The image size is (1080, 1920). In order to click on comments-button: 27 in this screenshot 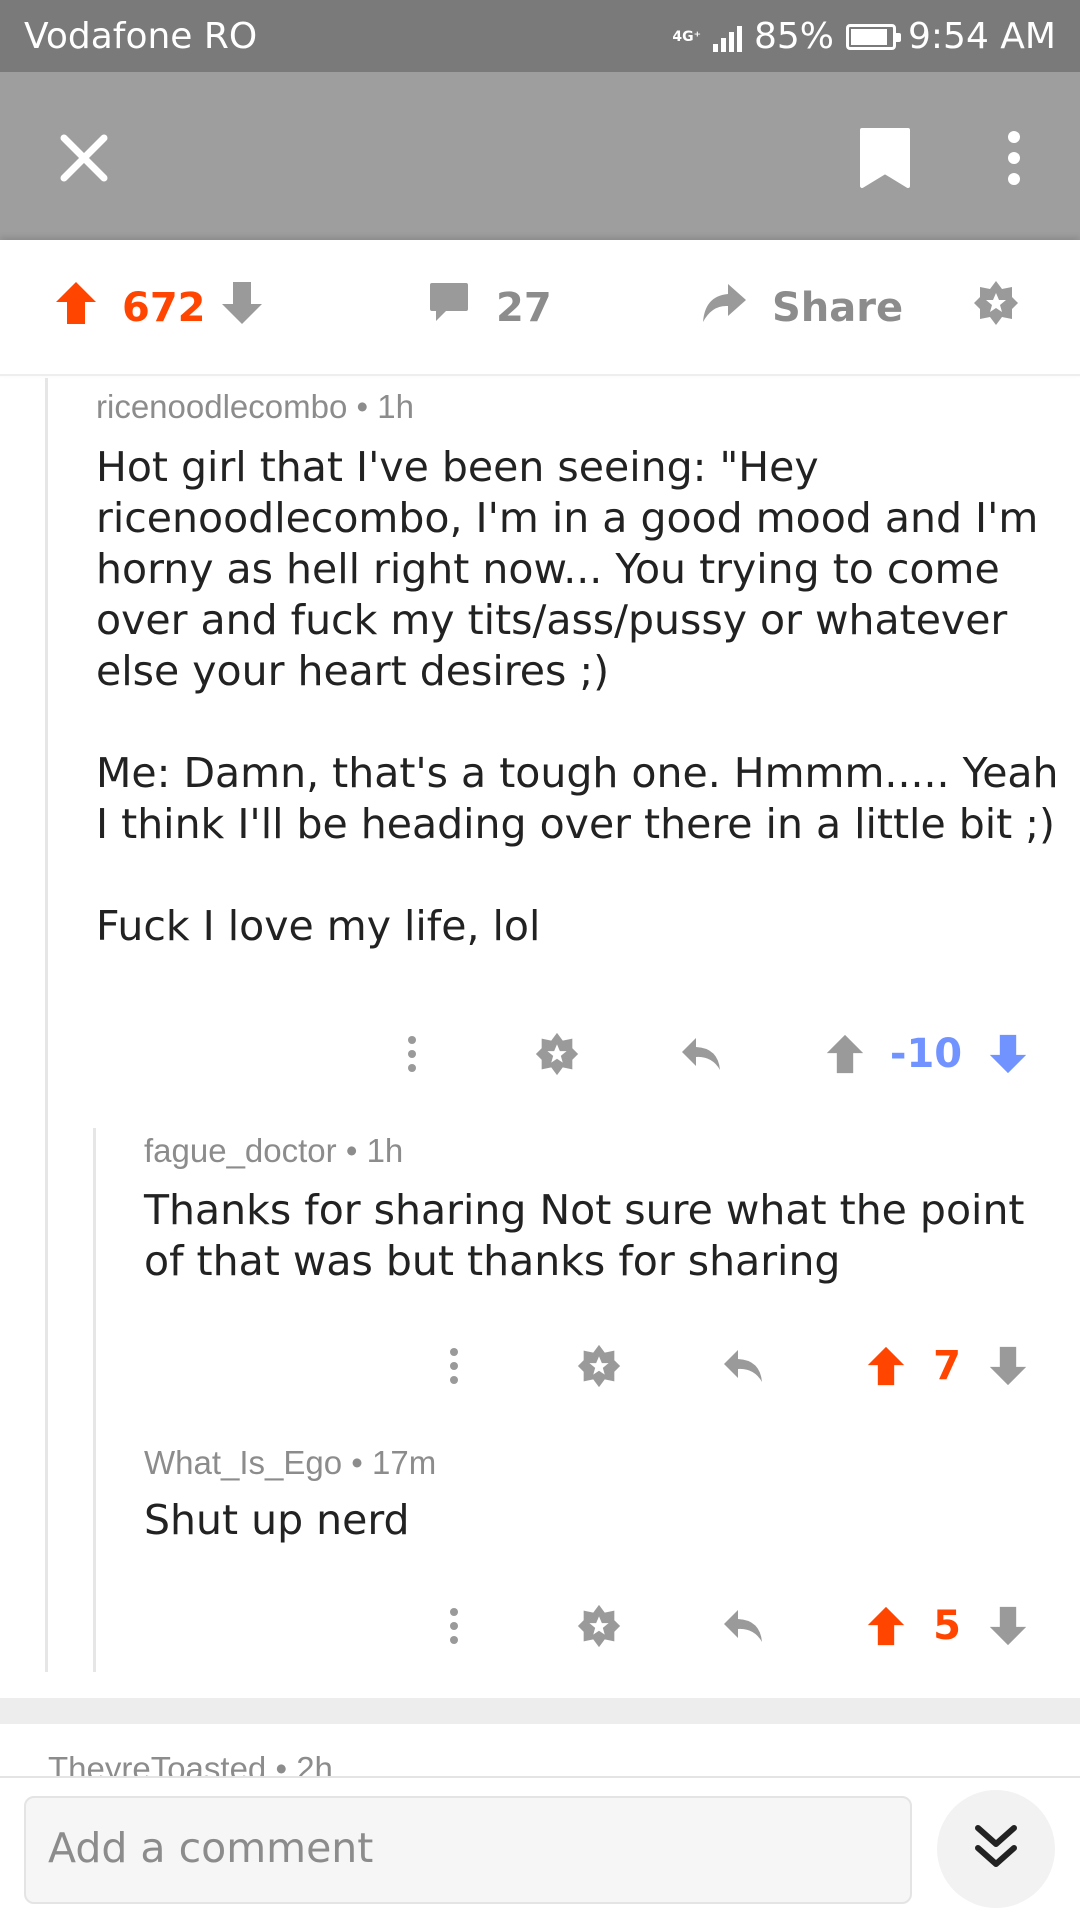, I will do `click(490, 308)`.